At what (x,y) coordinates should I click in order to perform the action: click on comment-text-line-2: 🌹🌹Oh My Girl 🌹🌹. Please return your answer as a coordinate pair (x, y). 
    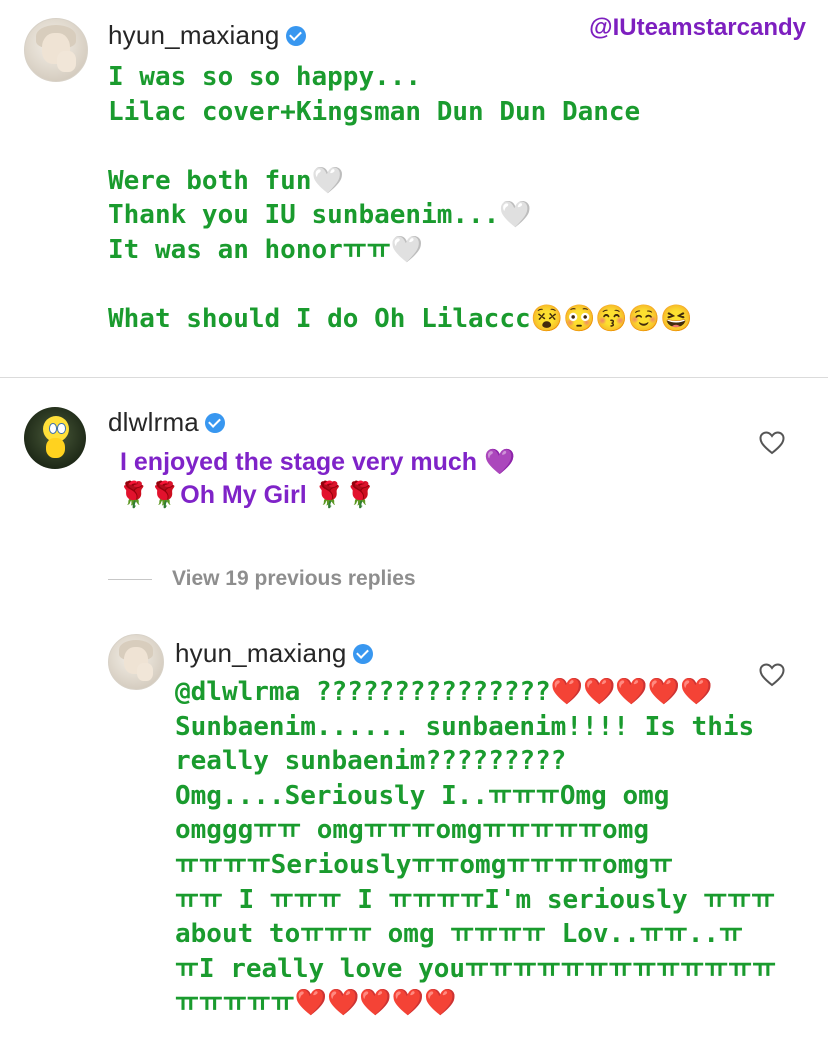
    Looking at the image, I should click on (247, 495).